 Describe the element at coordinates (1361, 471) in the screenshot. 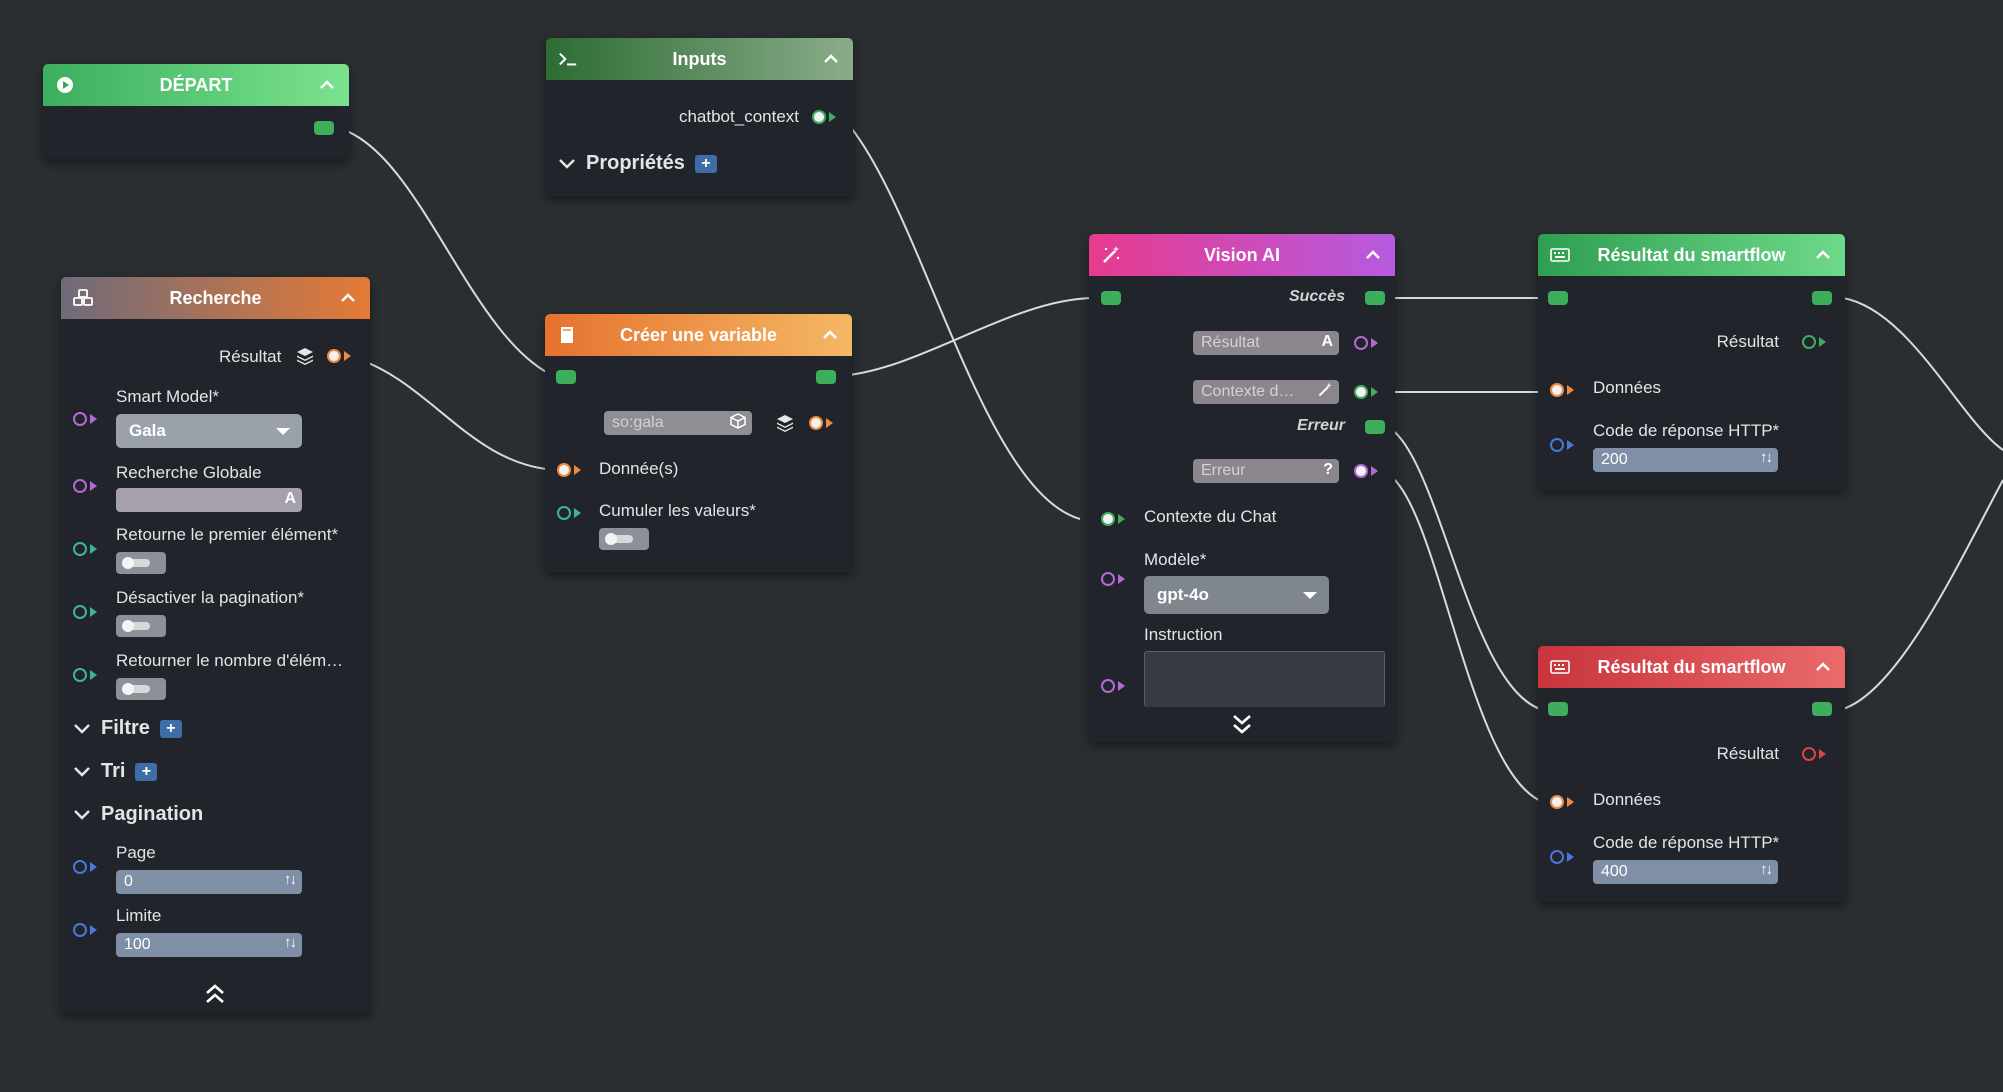

I see `vision-error-data-port` at that location.